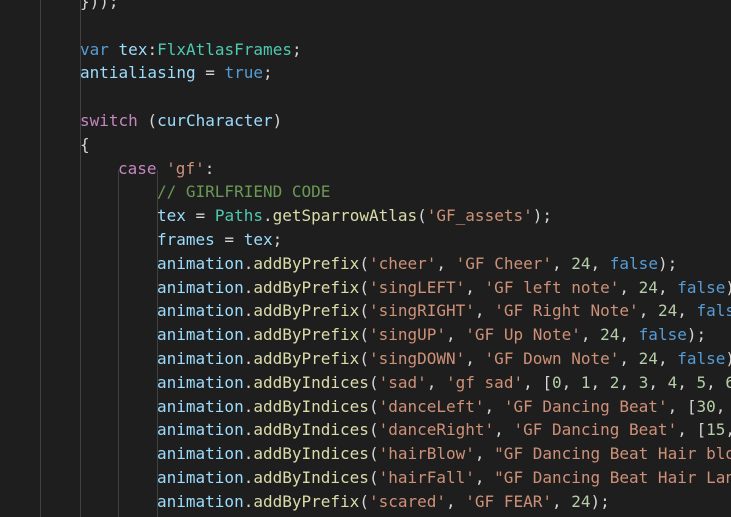 This screenshot has width=731, height=517. I want to click on code-token: 0, so click(556, 382).